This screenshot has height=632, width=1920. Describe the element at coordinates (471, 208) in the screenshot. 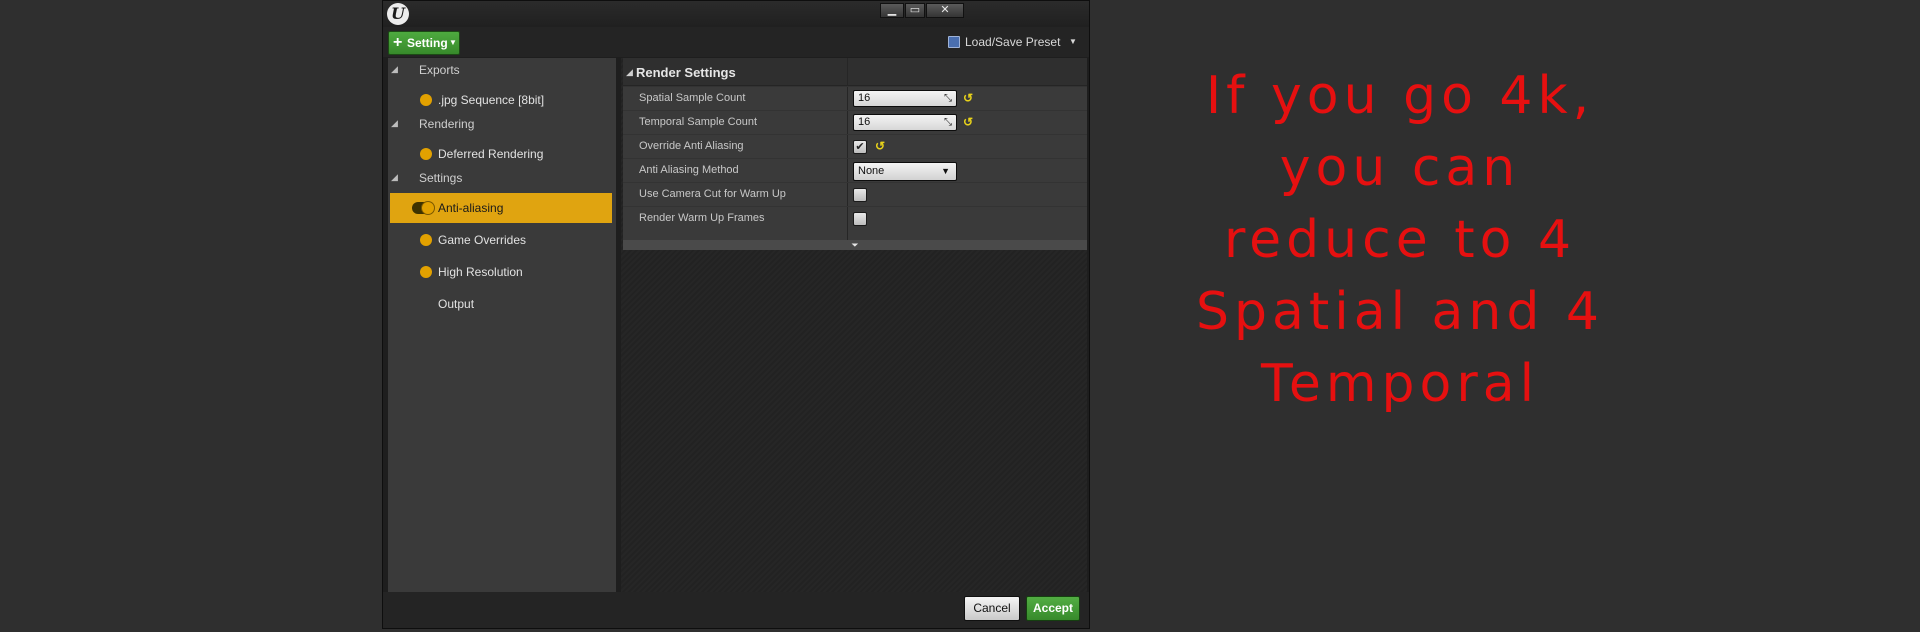

I see `list-item-label: Anti-aliasing` at that location.